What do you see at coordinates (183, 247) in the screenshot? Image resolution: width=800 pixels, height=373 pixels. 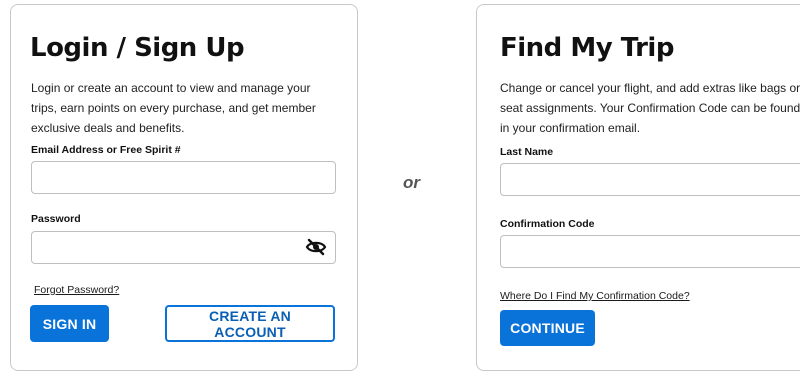 I see `password-field` at bounding box center [183, 247].